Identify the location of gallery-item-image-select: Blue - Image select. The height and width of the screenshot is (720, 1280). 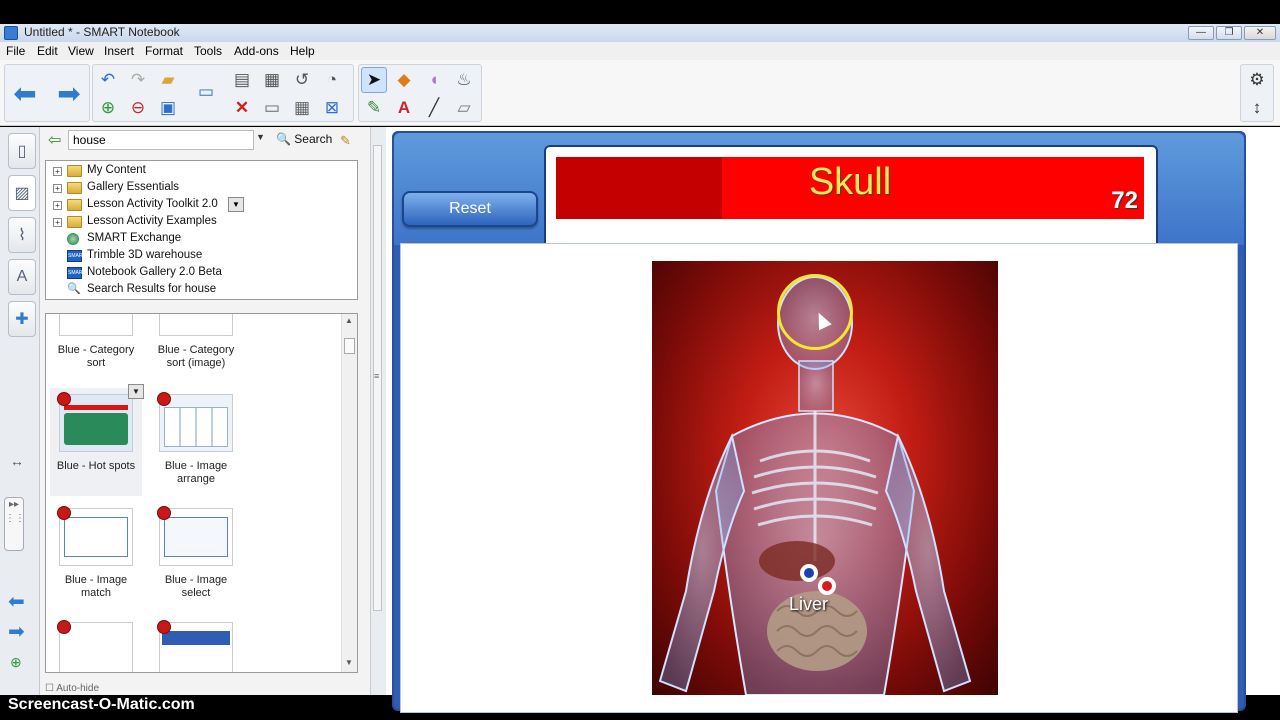
(196, 552).